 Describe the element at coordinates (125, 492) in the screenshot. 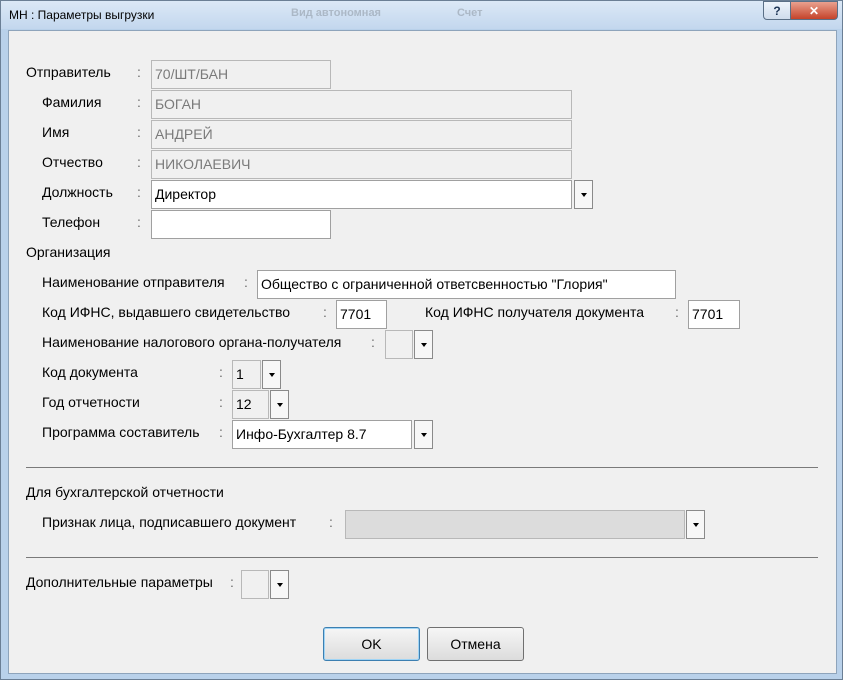

I see `accounting-section-title: Для бухгалтерской отчетности` at that location.